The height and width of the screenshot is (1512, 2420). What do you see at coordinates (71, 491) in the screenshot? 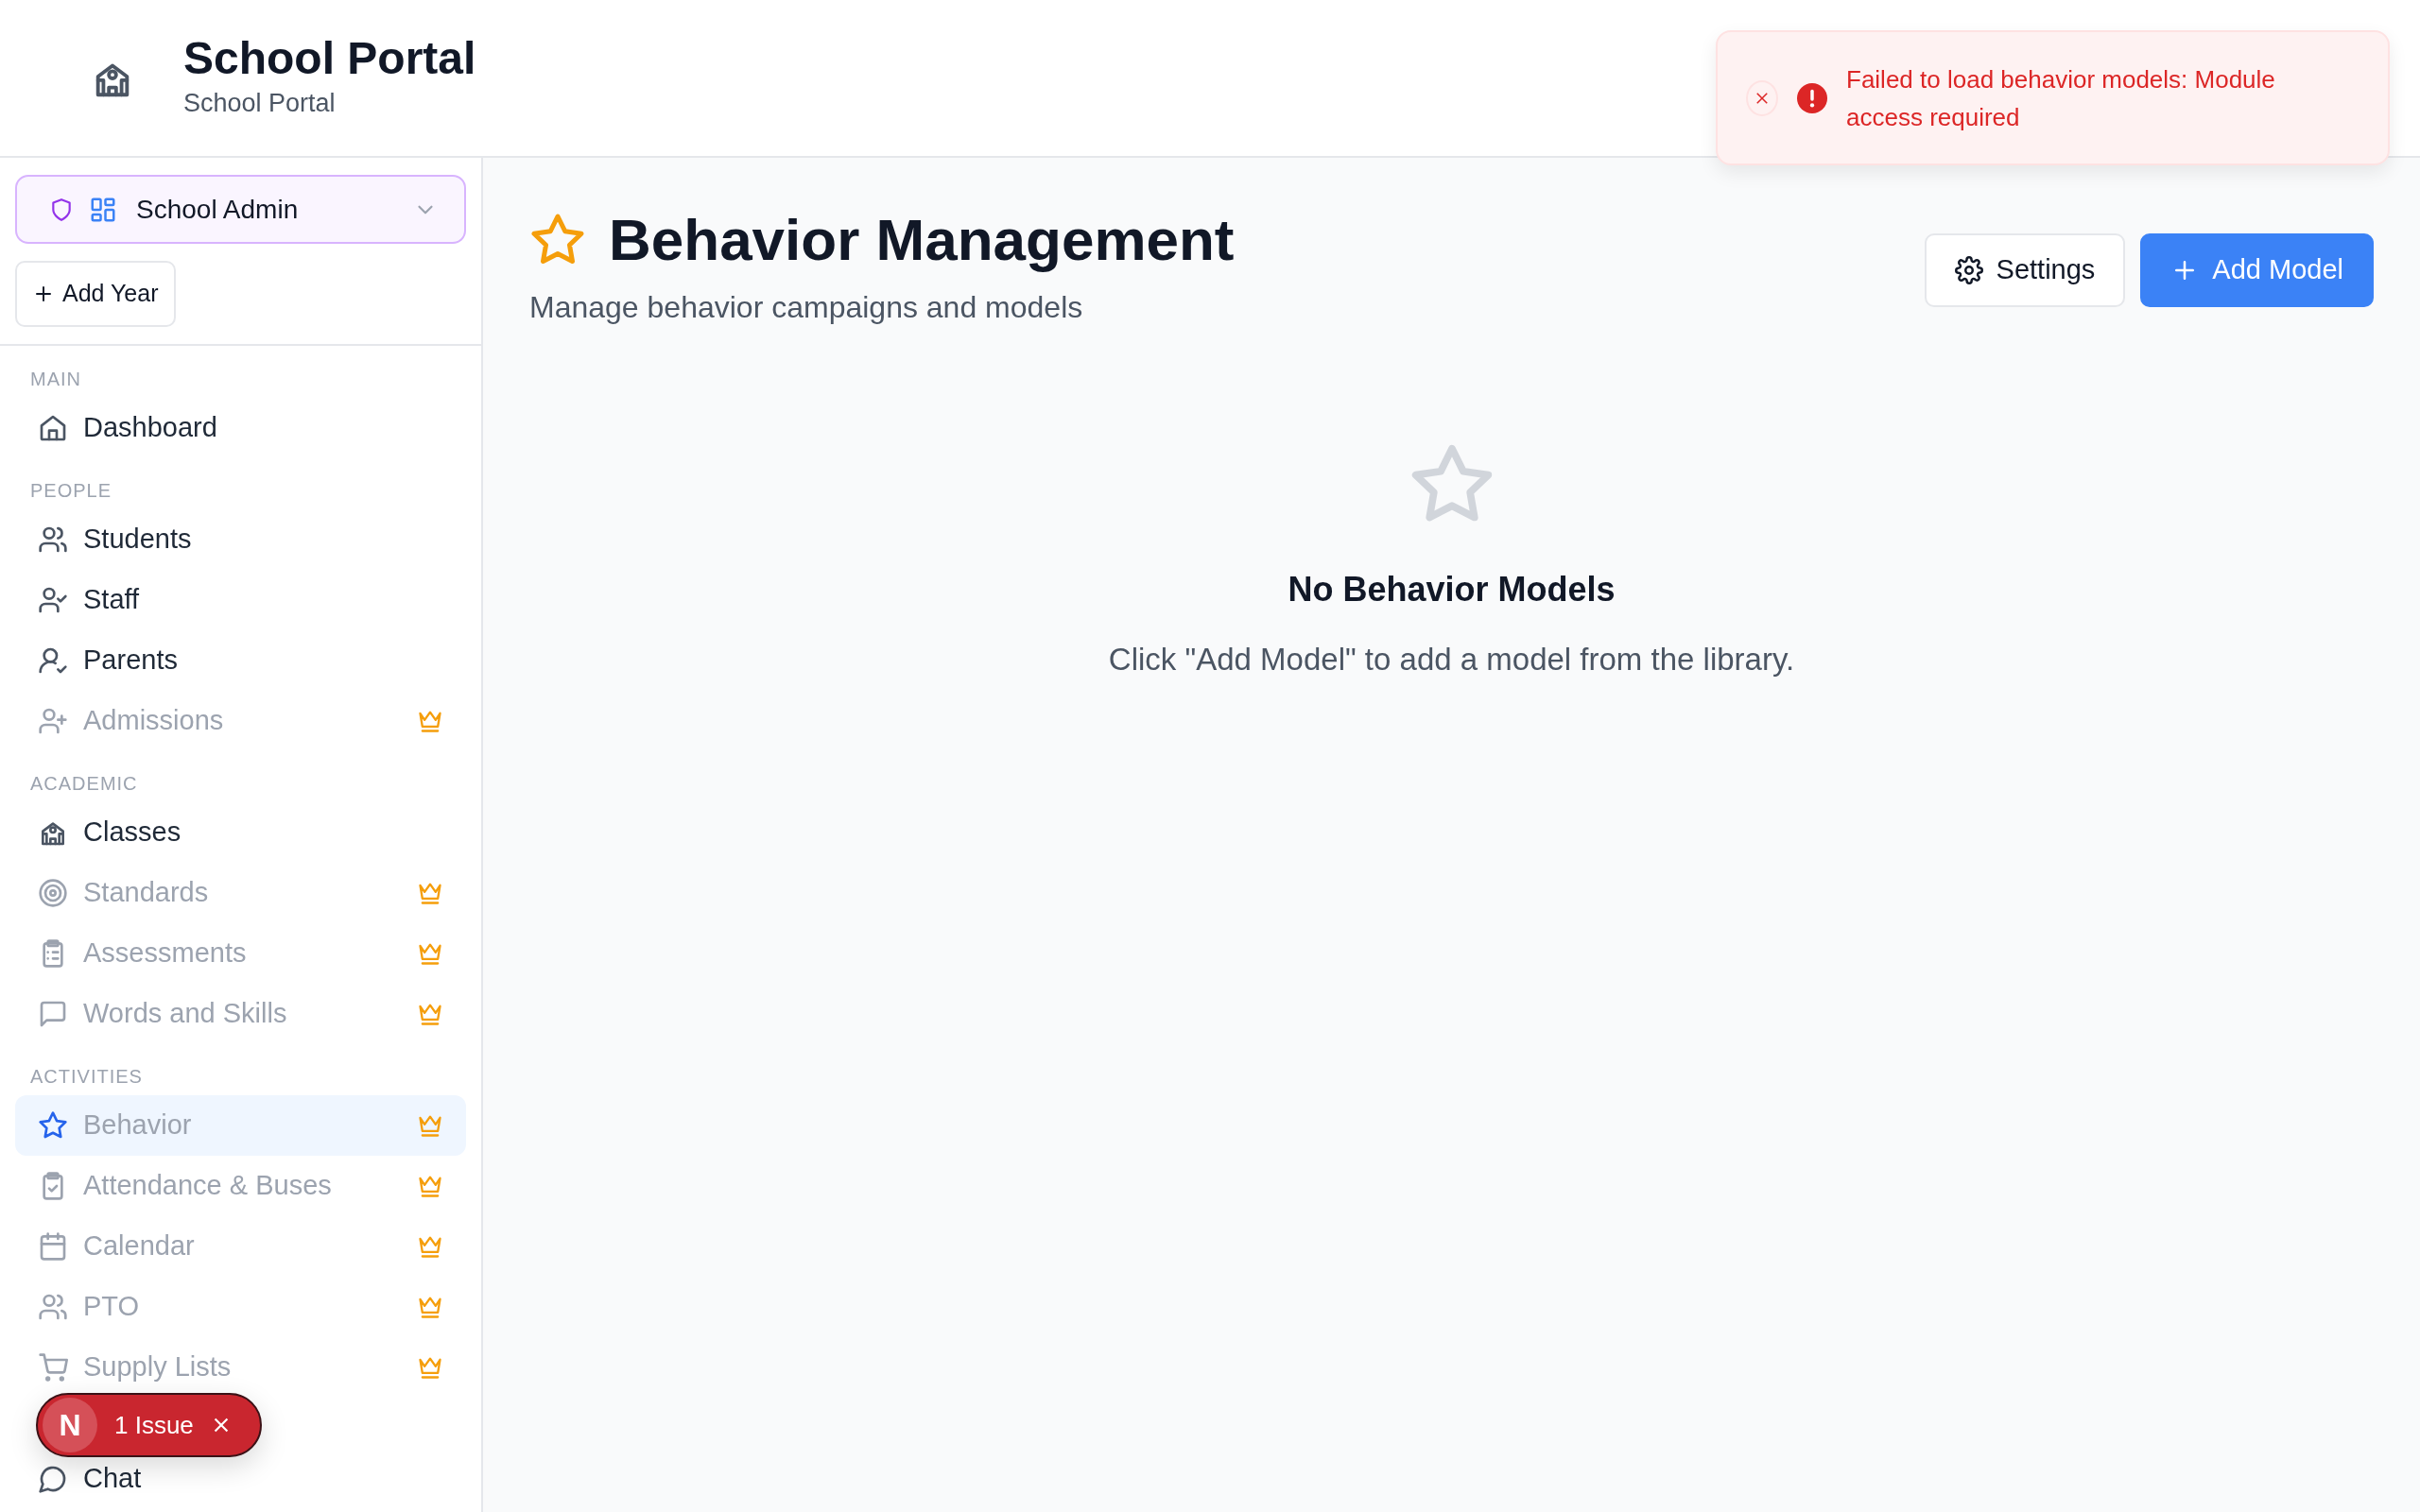
I see `section-label: PEOPLE` at bounding box center [71, 491].